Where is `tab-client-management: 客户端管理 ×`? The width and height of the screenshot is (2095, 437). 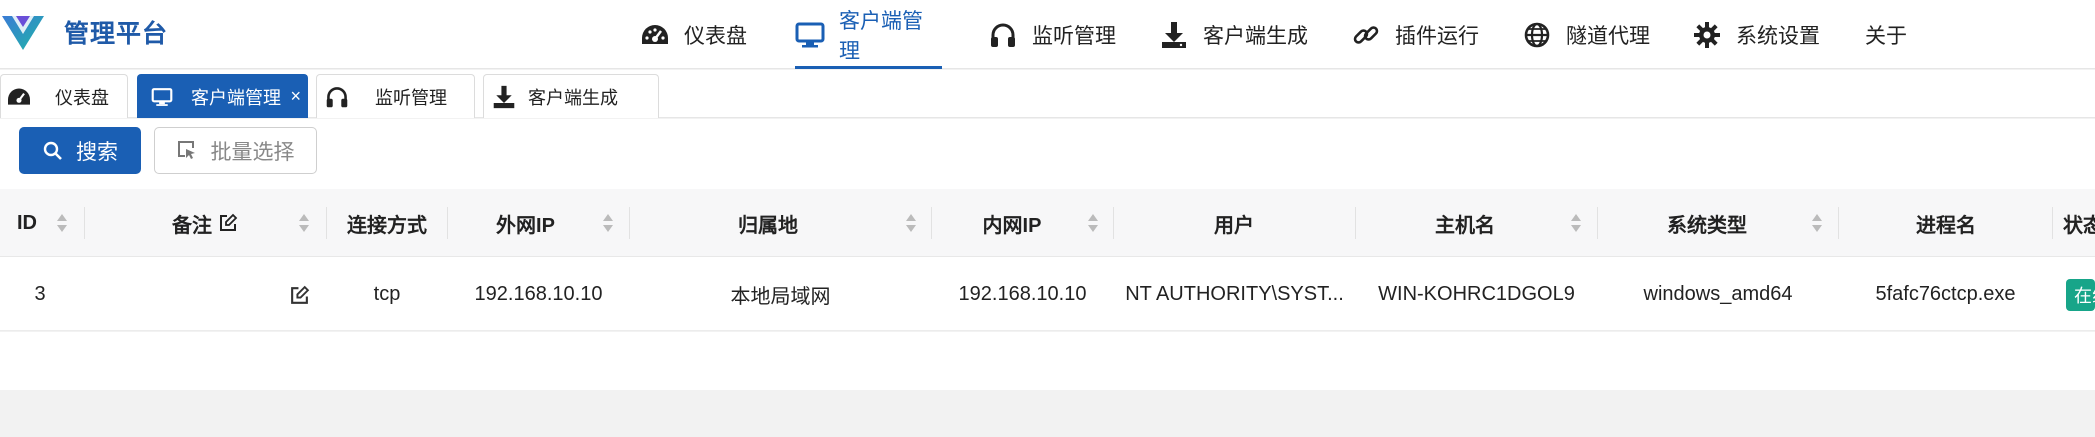
tab-client-management: 客户端管理 × is located at coordinates (222, 96).